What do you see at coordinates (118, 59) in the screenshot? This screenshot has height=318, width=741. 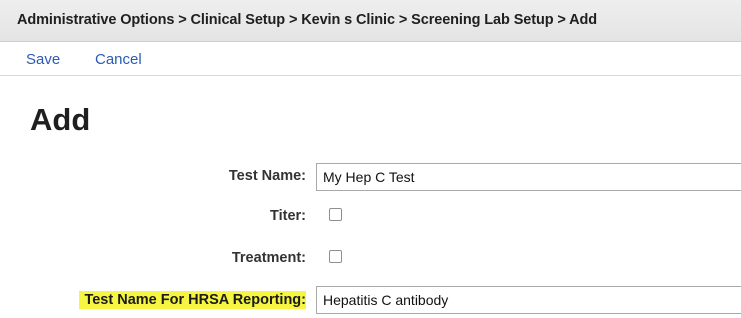 I see `cancel-button: Cancel` at bounding box center [118, 59].